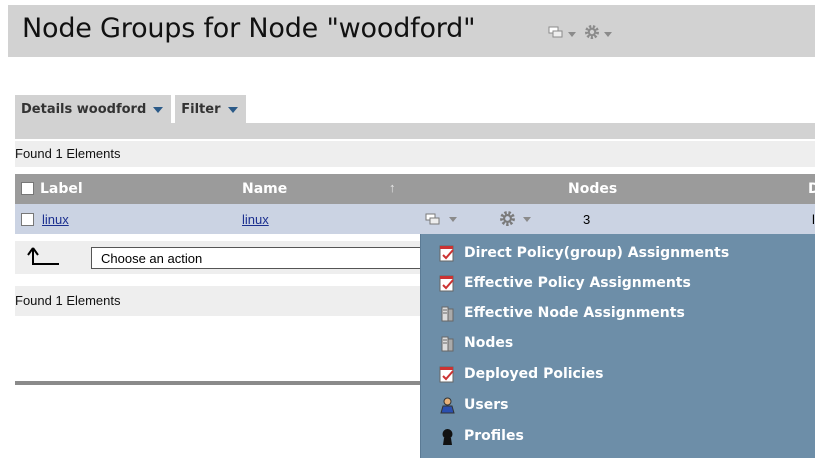  Describe the element at coordinates (61, 189) in the screenshot. I see `column-label: Label` at that location.